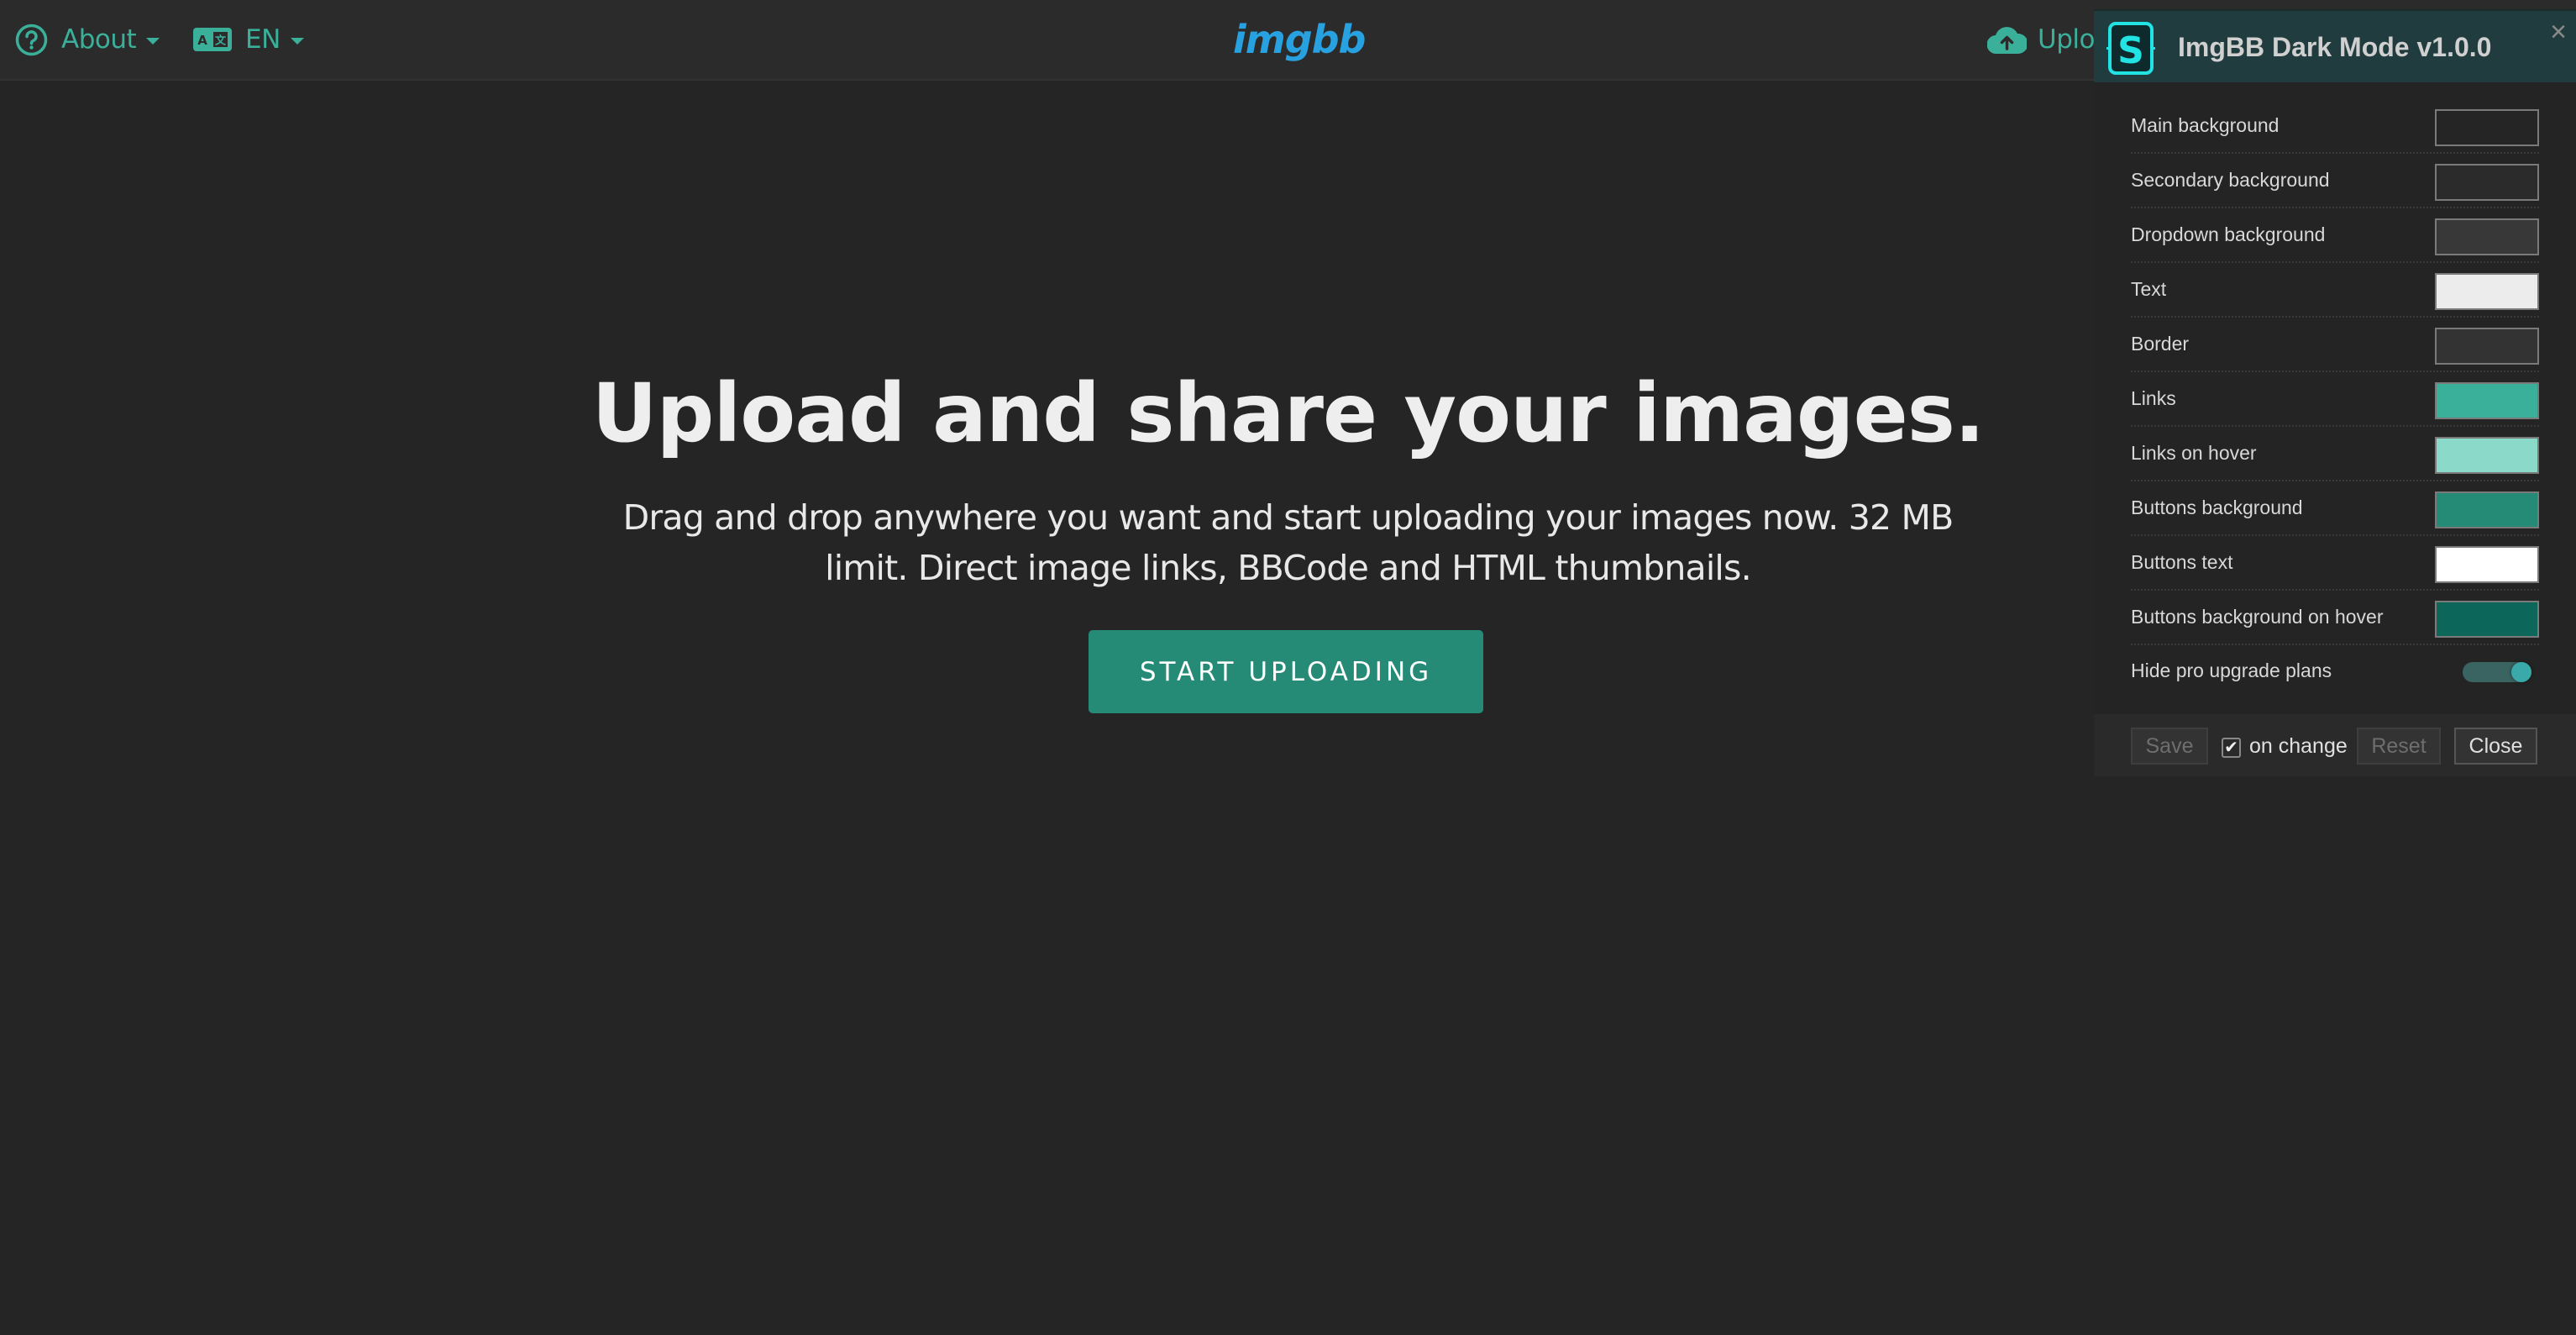 Image resolution: width=2576 pixels, height=1335 pixels. I want to click on panel-header: S ImgBB Dark Mode v1.0.0 ×, so click(2335, 45).